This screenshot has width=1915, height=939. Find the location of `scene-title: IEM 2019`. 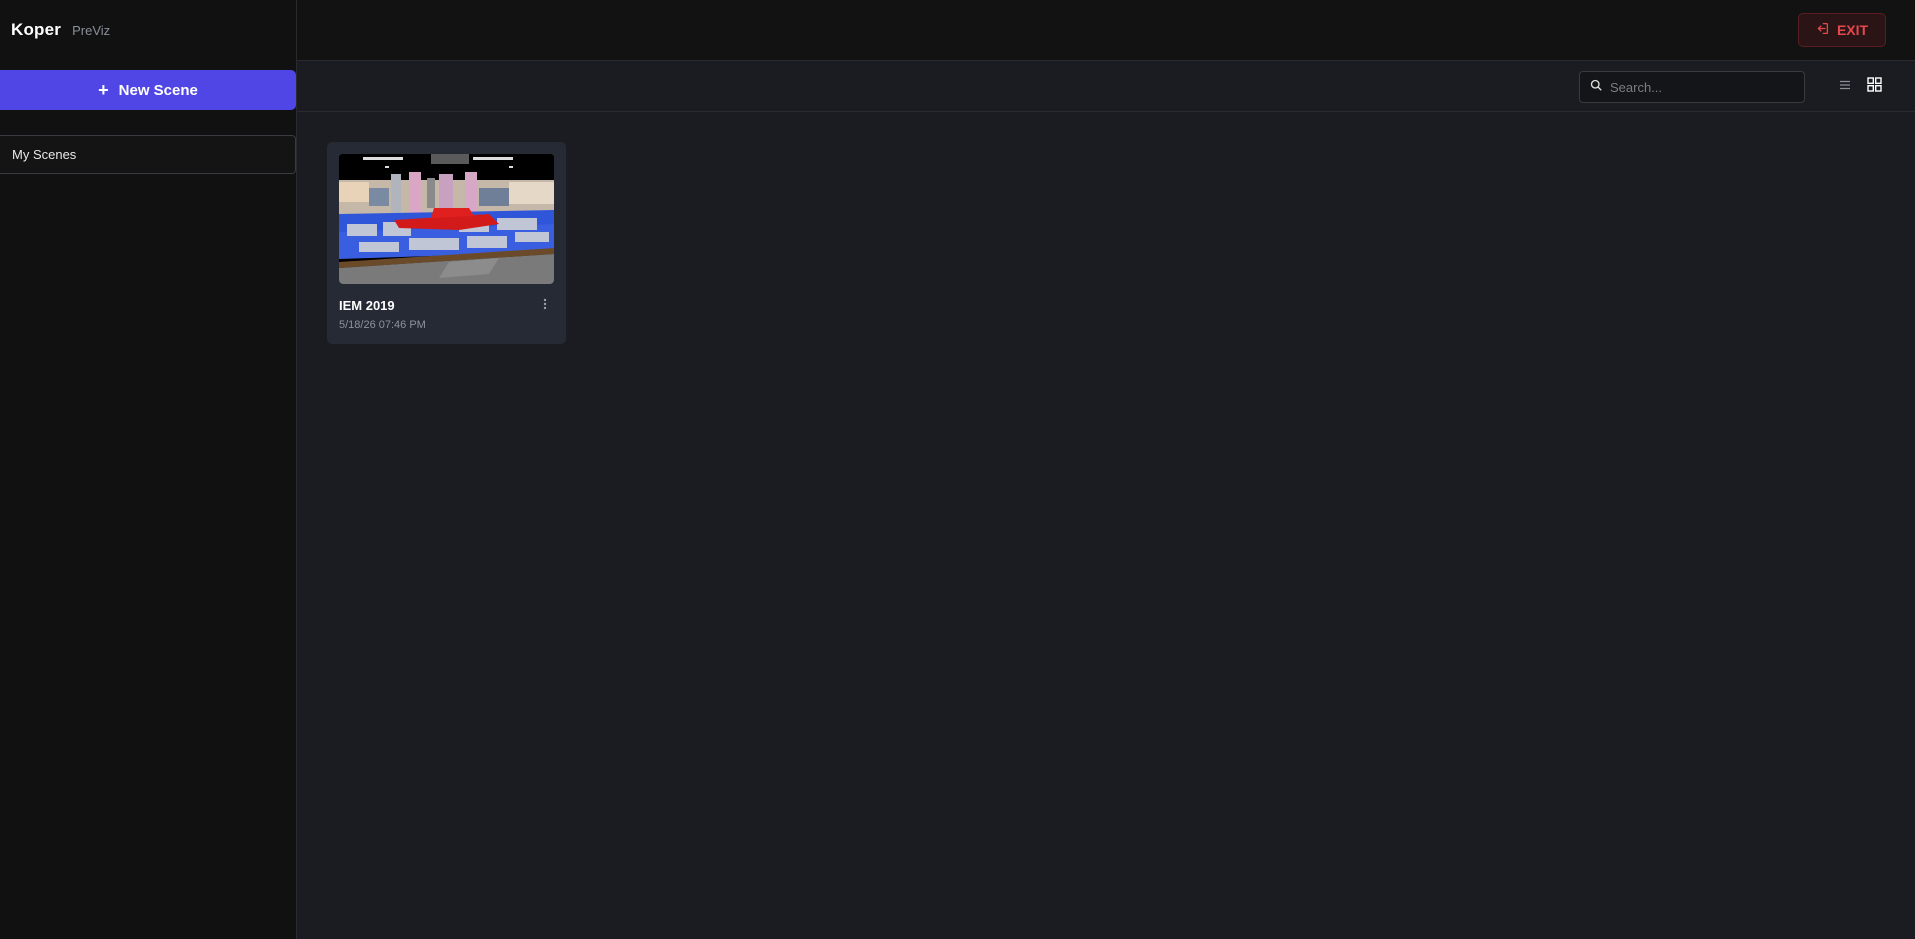

scene-title: IEM 2019 is located at coordinates (367, 305).